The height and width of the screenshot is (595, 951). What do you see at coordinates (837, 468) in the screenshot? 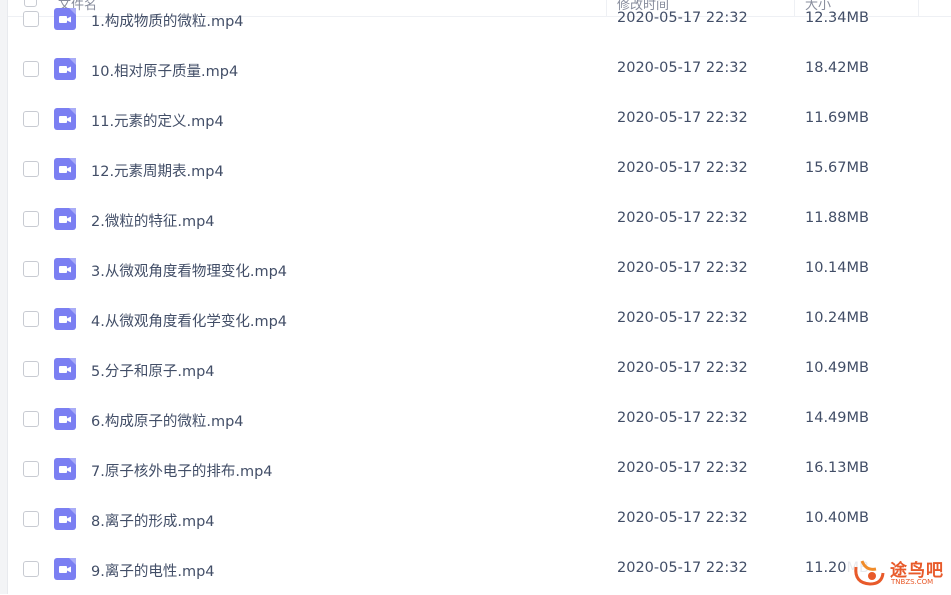
I see `file-size: 16.13MB` at bounding box center [837, 468].